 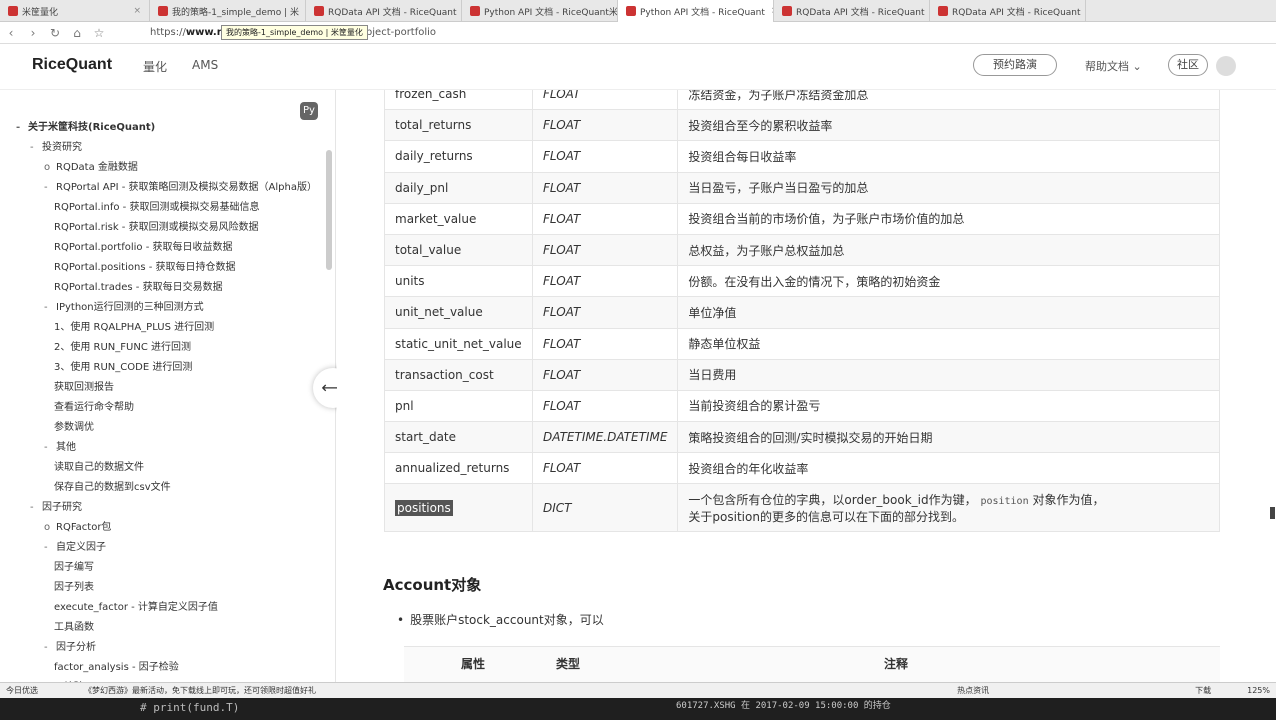 I want to click on status-item: 今日优选, so click(x=22, y=690).